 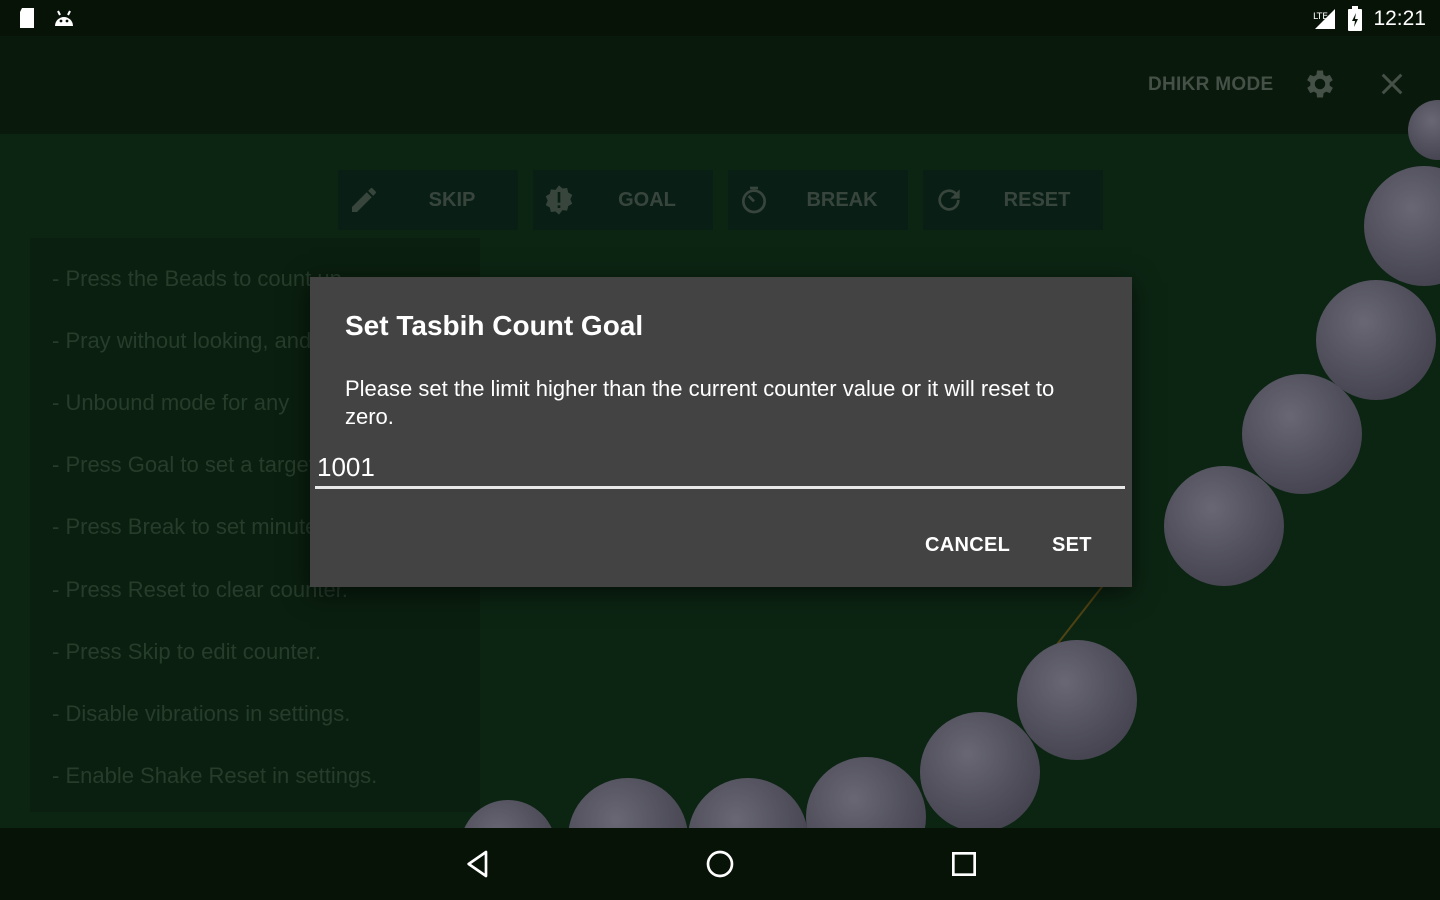 What do you see at coordinates (1355, 18) in the screenshot?
I see `battery-icon` at bounding box center [1355, 18].